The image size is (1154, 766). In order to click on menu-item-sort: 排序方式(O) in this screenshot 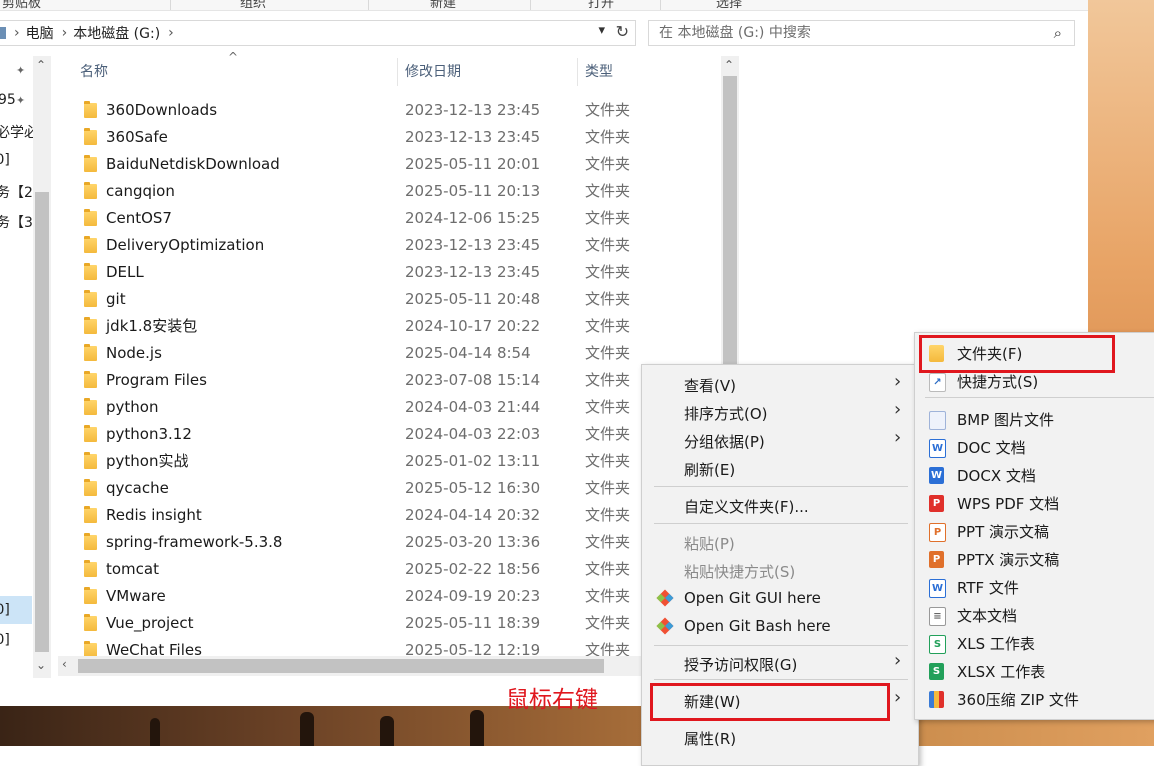, I will do `click(726, 413)`.